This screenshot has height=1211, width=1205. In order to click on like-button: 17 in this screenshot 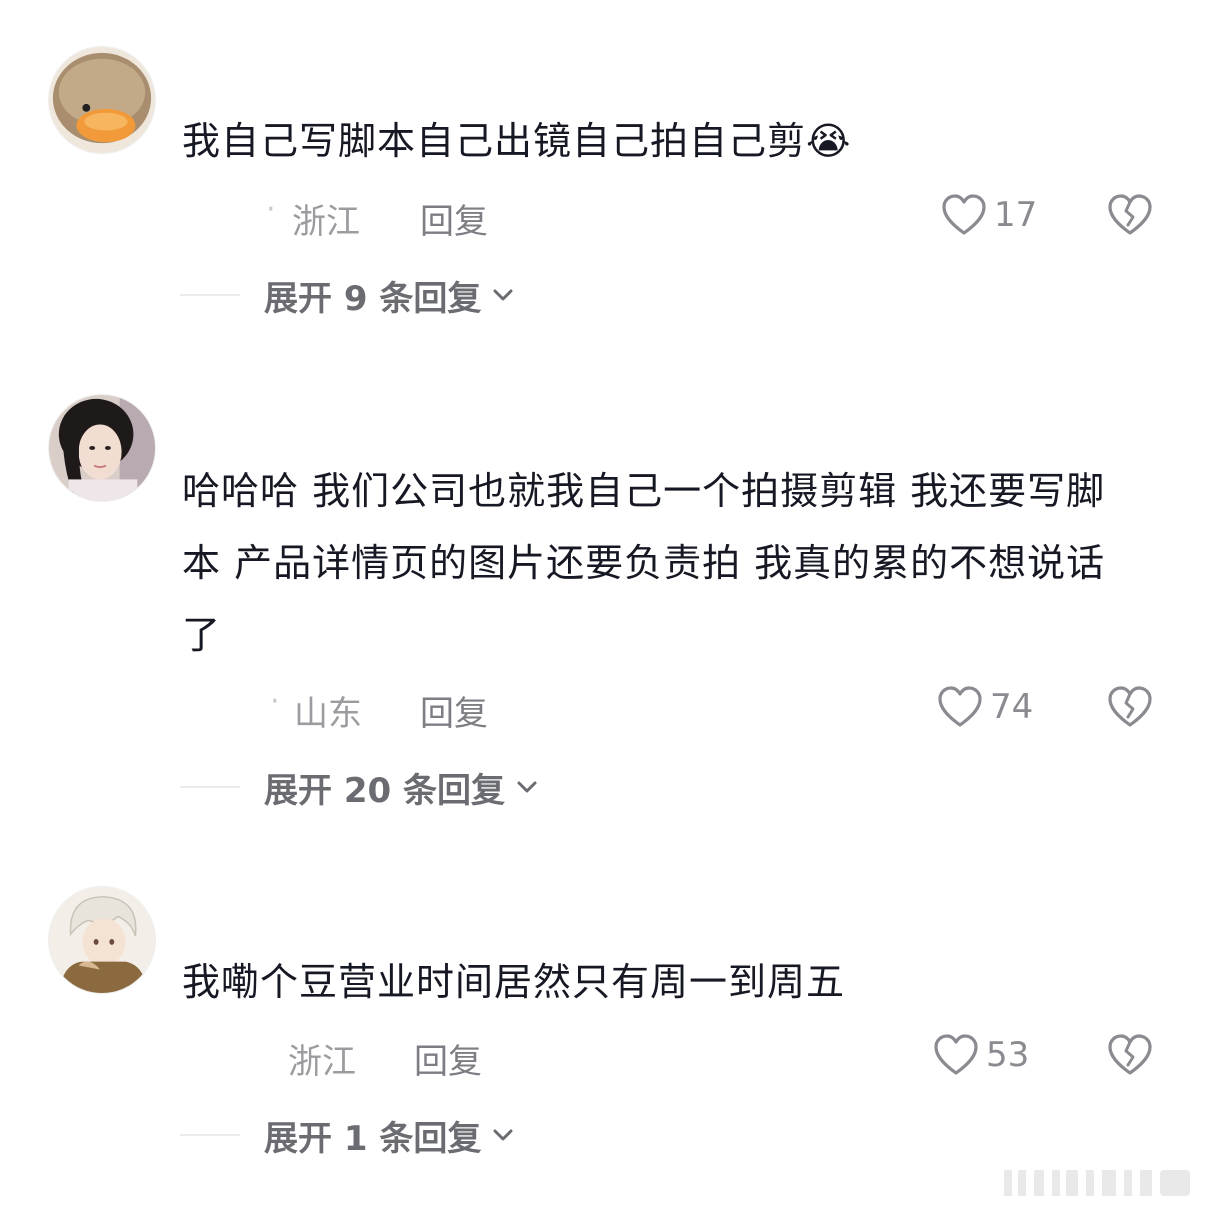, I will do `click(988, 215)`.